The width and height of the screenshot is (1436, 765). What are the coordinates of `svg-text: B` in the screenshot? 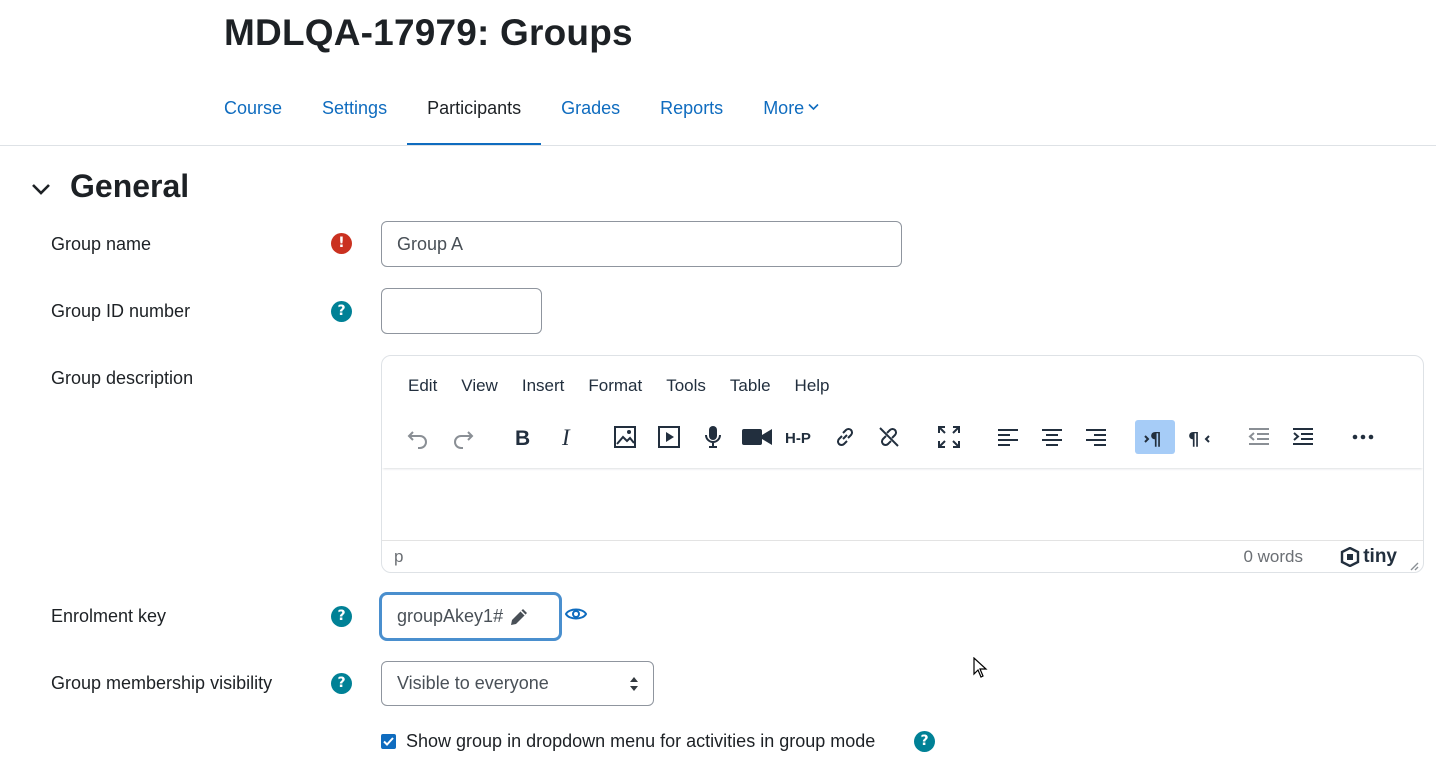 It's located at (522, 438).